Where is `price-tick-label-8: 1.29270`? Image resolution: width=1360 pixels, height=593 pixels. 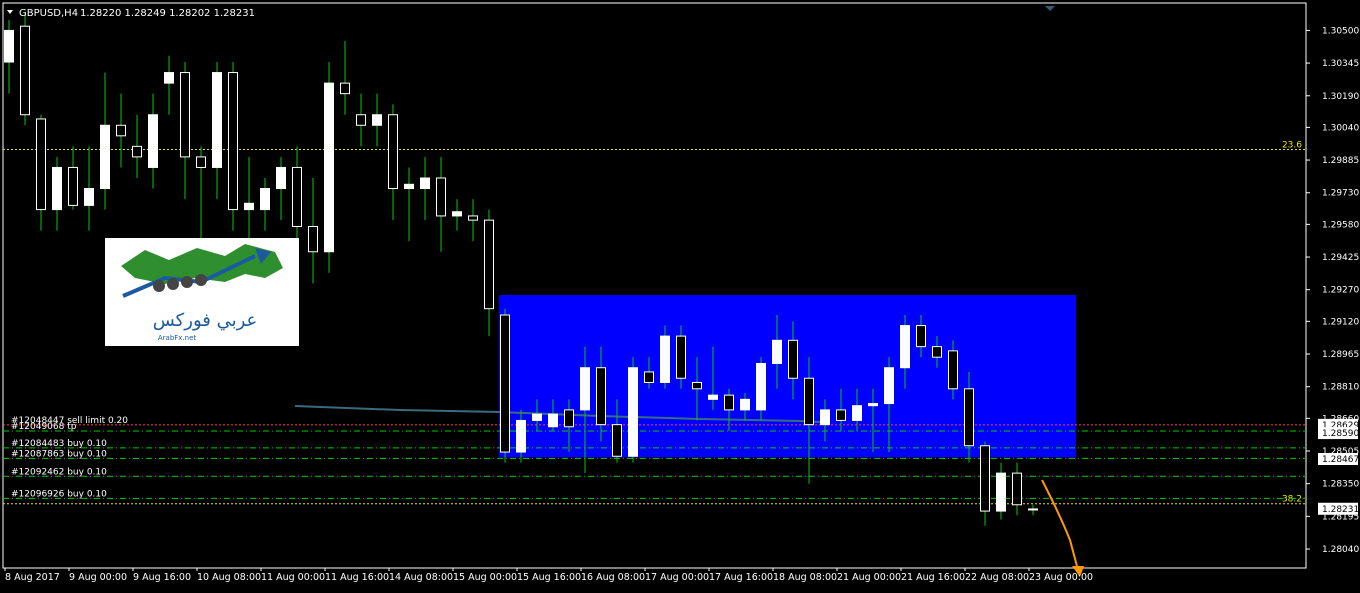 price-tick-label-8: 1.29270 is located at coordinates (1340, 291).